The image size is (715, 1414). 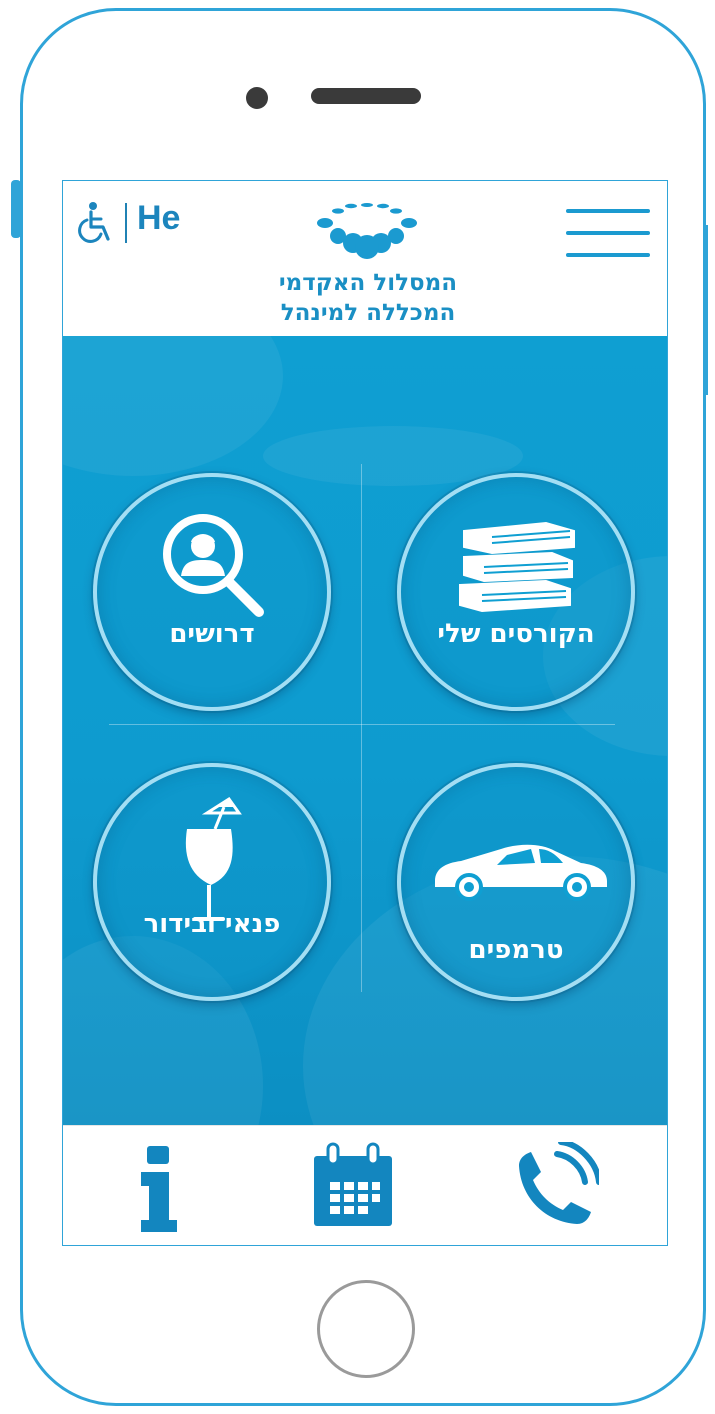 What do you see at coordinates (126, 223) in the screenshot?
I see `header-divider` at bounding box center [126, 223].